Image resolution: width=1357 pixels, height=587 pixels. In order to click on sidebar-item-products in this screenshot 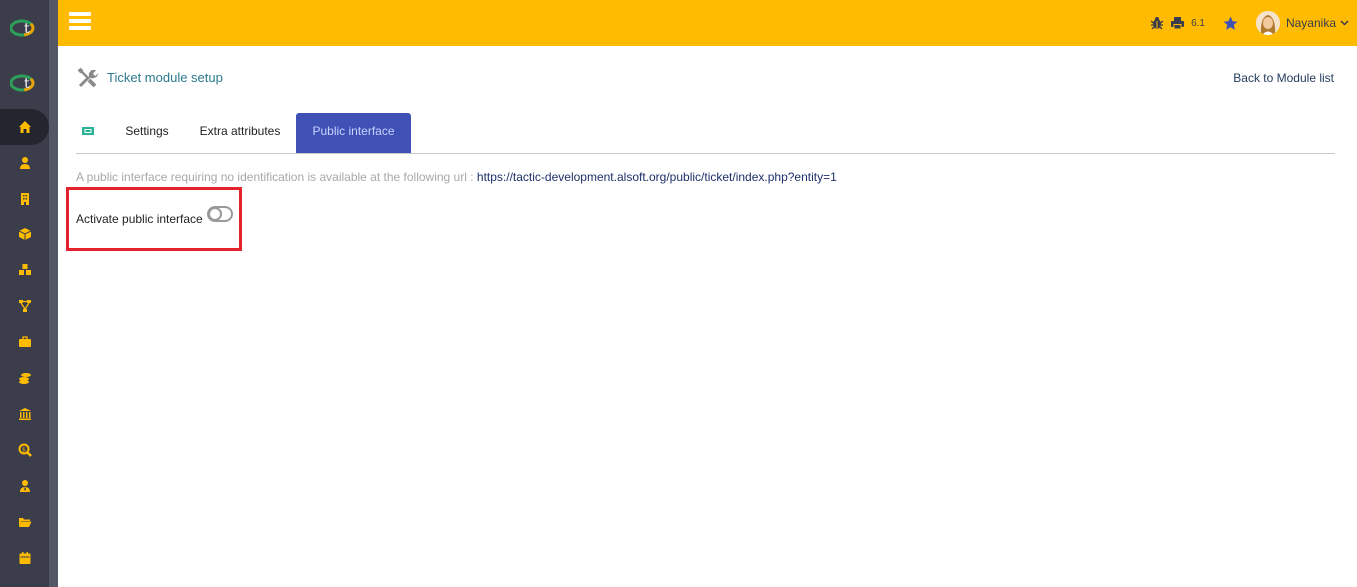, I will do `click(24, 234)`.